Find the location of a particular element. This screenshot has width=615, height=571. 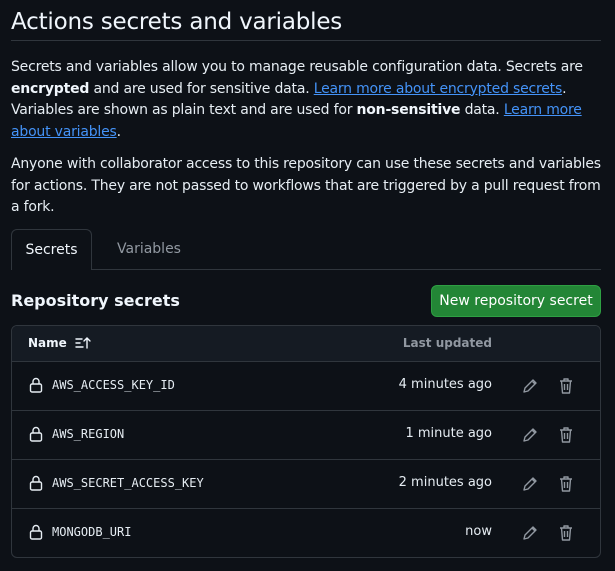

tab-secrets: Secrets is located at coordinates (51, 249).